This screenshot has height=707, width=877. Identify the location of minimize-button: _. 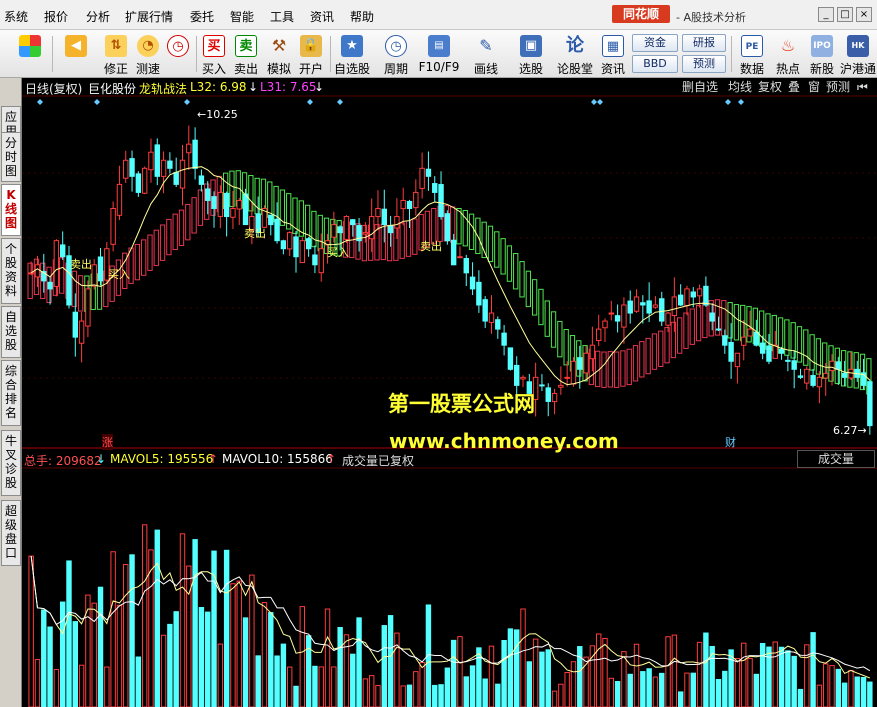
(826, 14).